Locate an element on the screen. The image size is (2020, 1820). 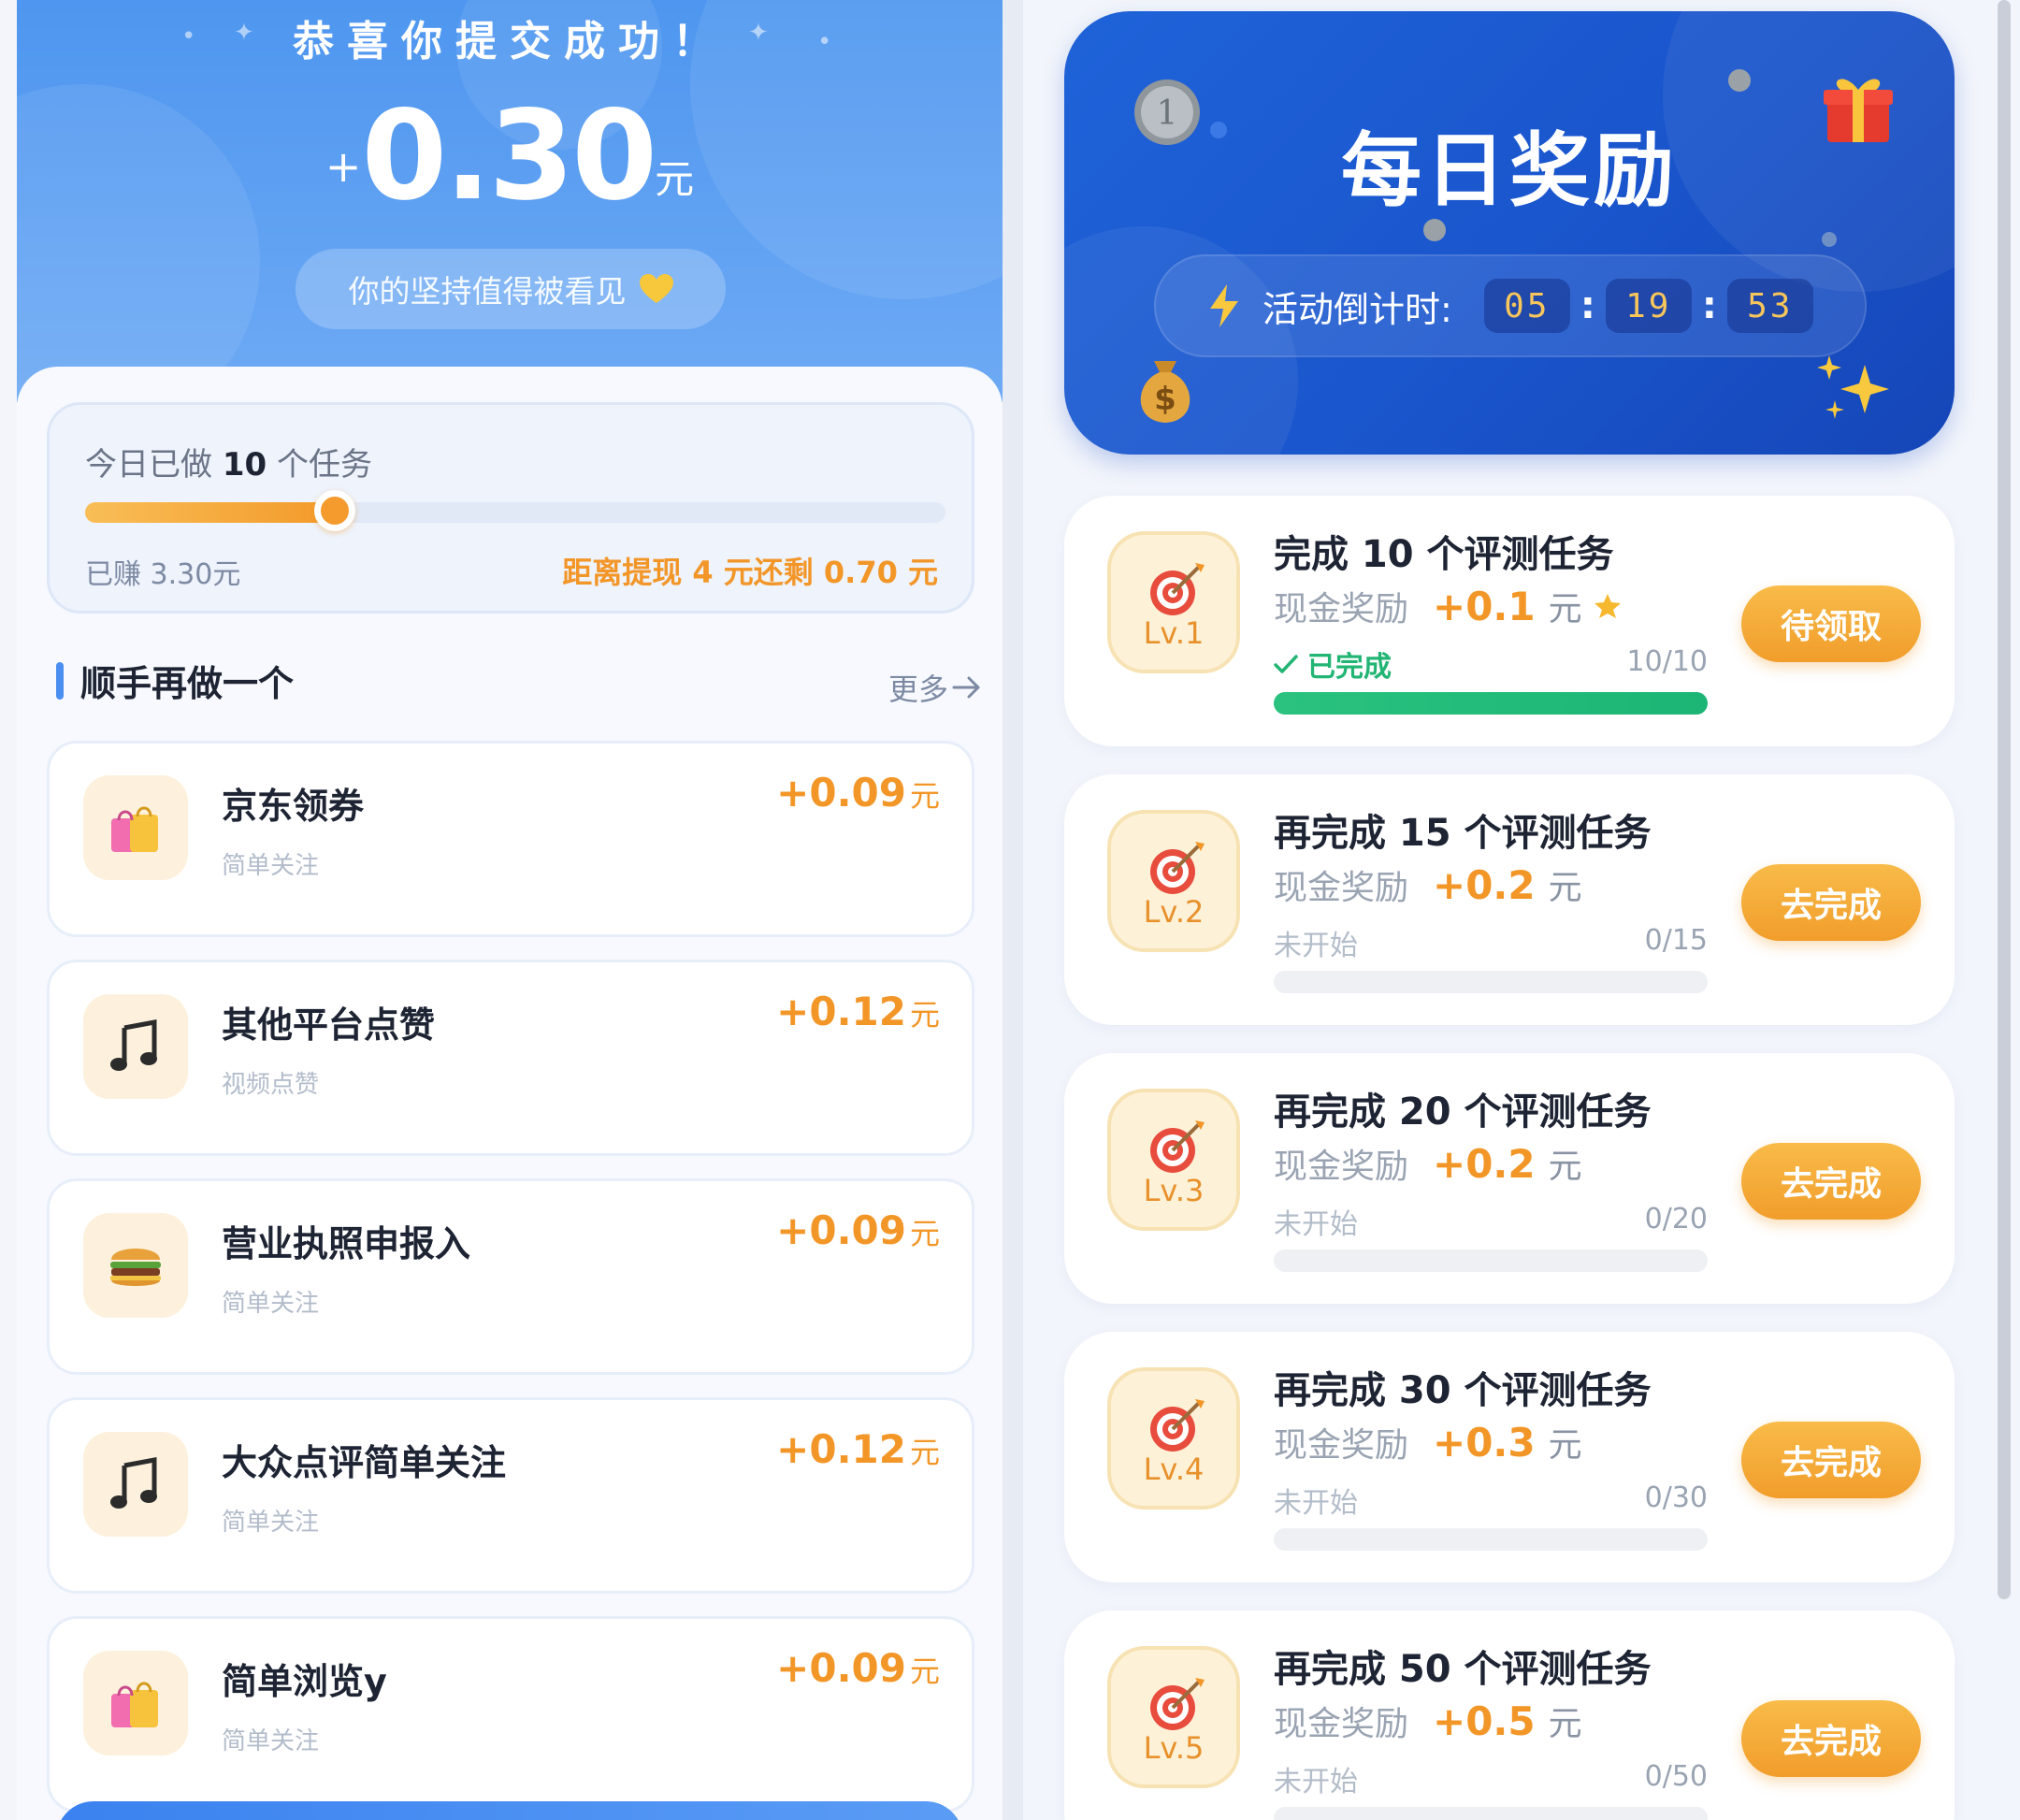
progress-knob is located at coordinates (334, 510).